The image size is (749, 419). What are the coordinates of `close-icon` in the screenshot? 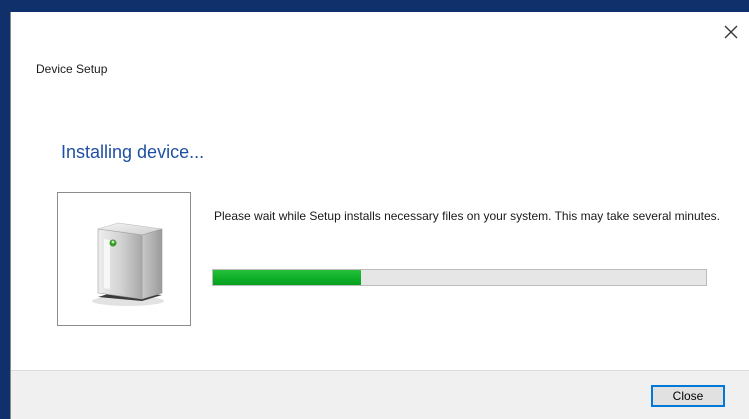 It's located at (731, 32).